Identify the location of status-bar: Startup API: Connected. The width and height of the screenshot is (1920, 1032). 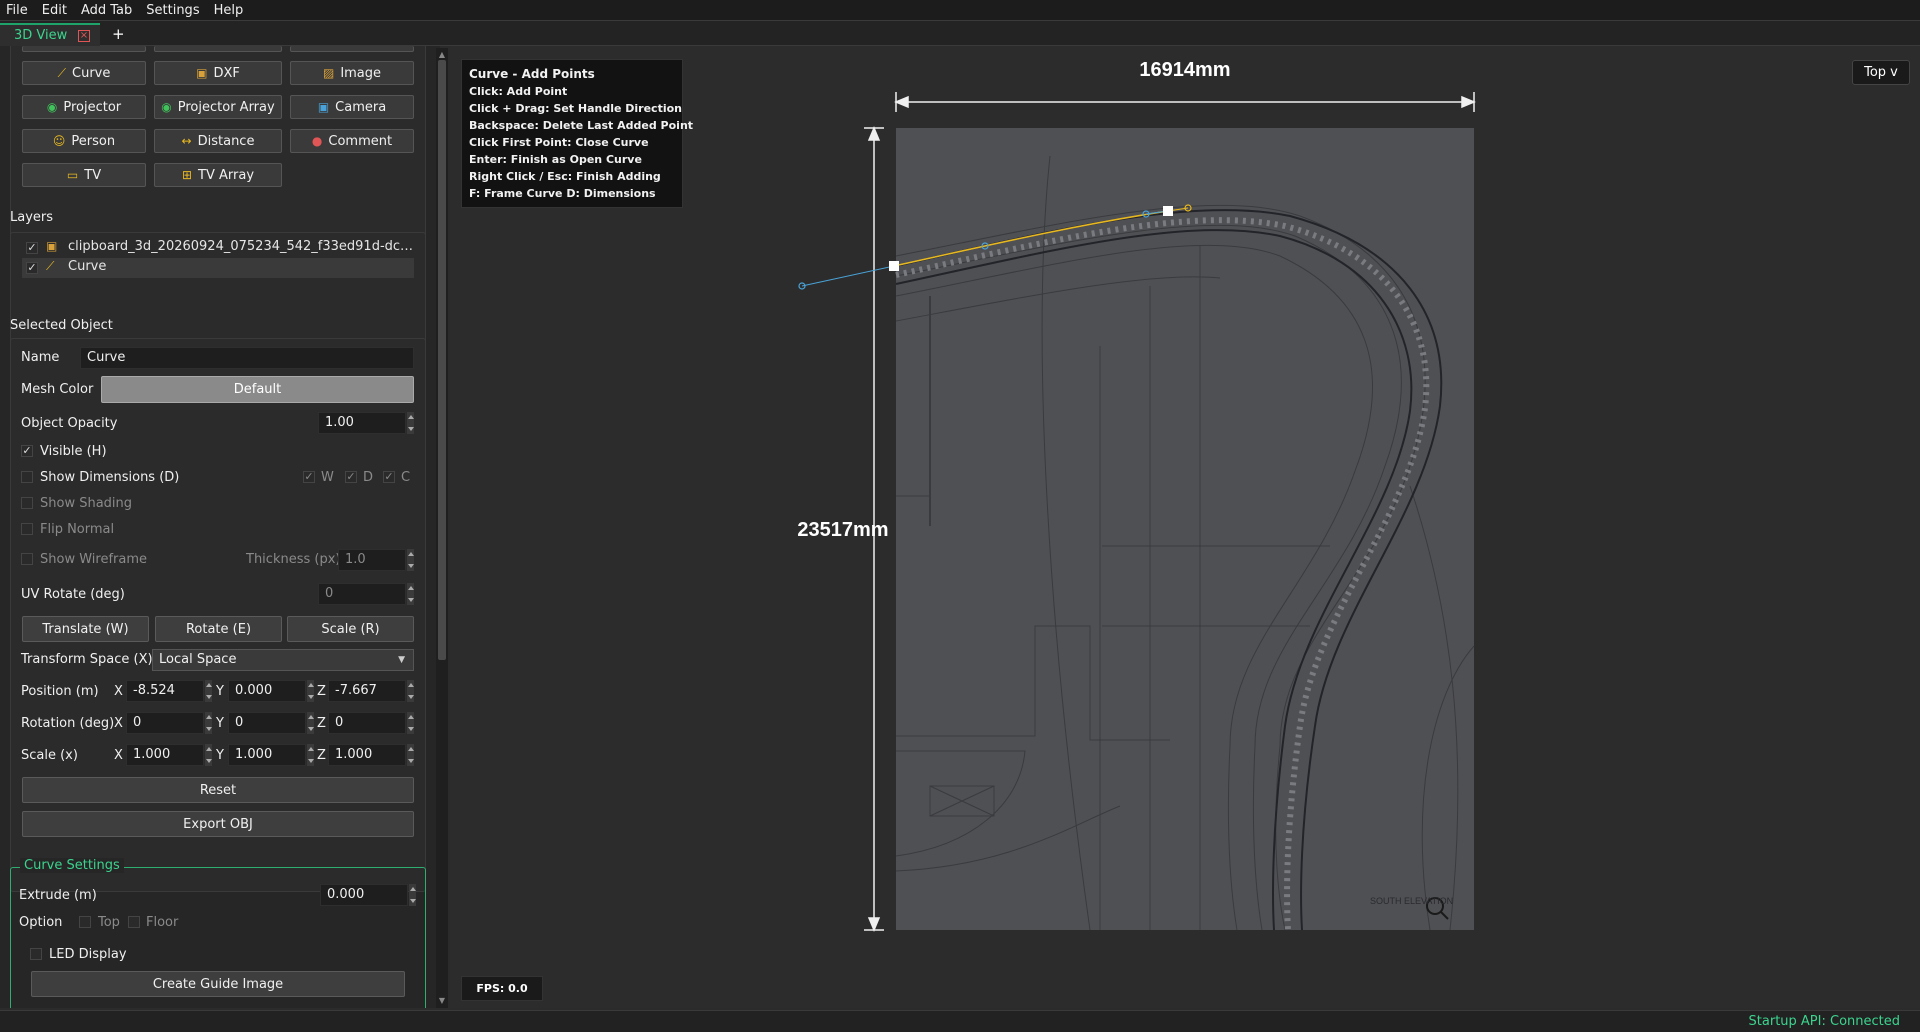
(960, 1021).